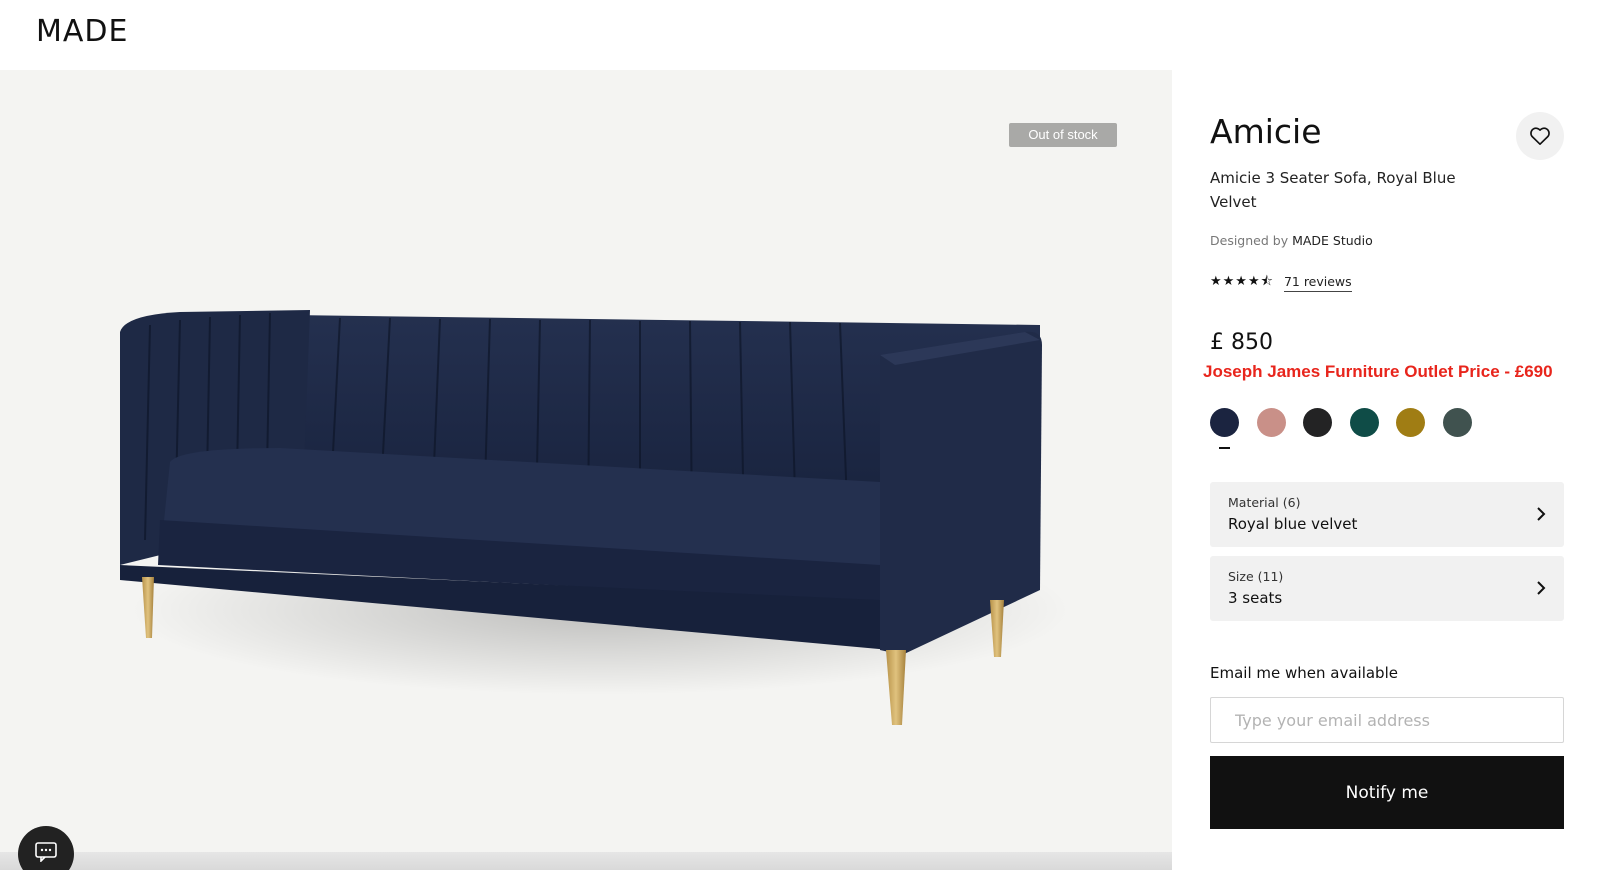 The width and height of the screenshot is (1600, 870). Describe the element at coordinates (1317, 422) in the screenshot. I see `swatch-black` at that location.